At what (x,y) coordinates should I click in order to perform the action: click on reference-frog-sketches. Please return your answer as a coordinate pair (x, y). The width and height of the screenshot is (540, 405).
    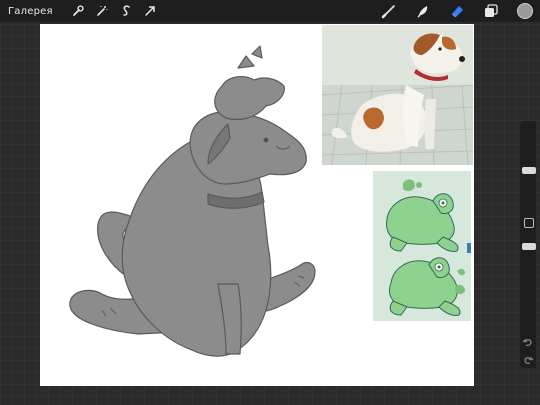
    Looking at the image, I should click on (422, 246).